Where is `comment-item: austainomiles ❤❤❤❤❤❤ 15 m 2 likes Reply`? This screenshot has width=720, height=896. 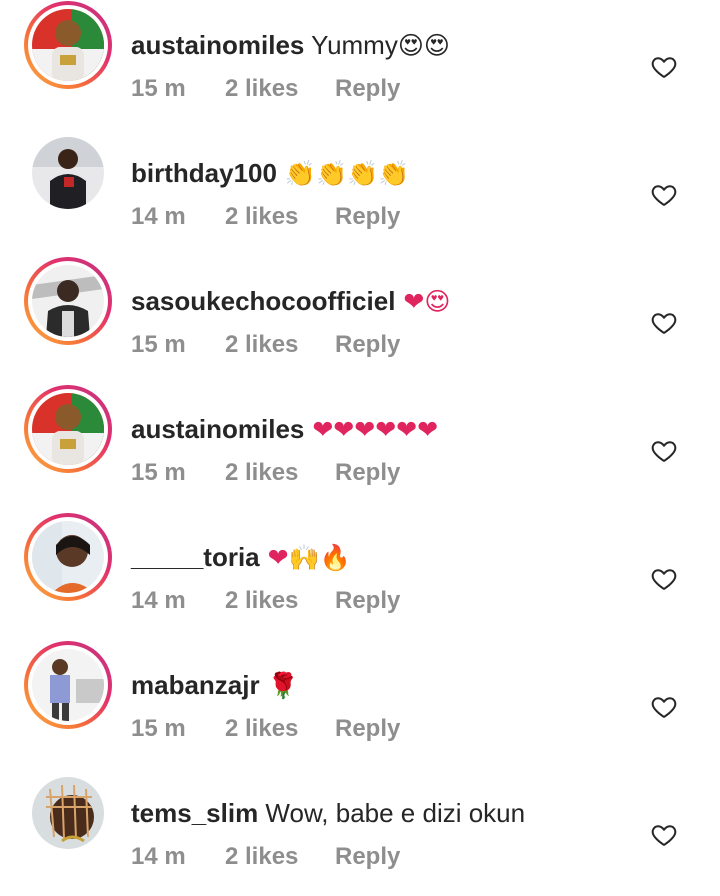 comment-item: austainomiles ❤❤❤❤❤❤ 15 m 2 likes Reply is located at coordinates (360, 448).